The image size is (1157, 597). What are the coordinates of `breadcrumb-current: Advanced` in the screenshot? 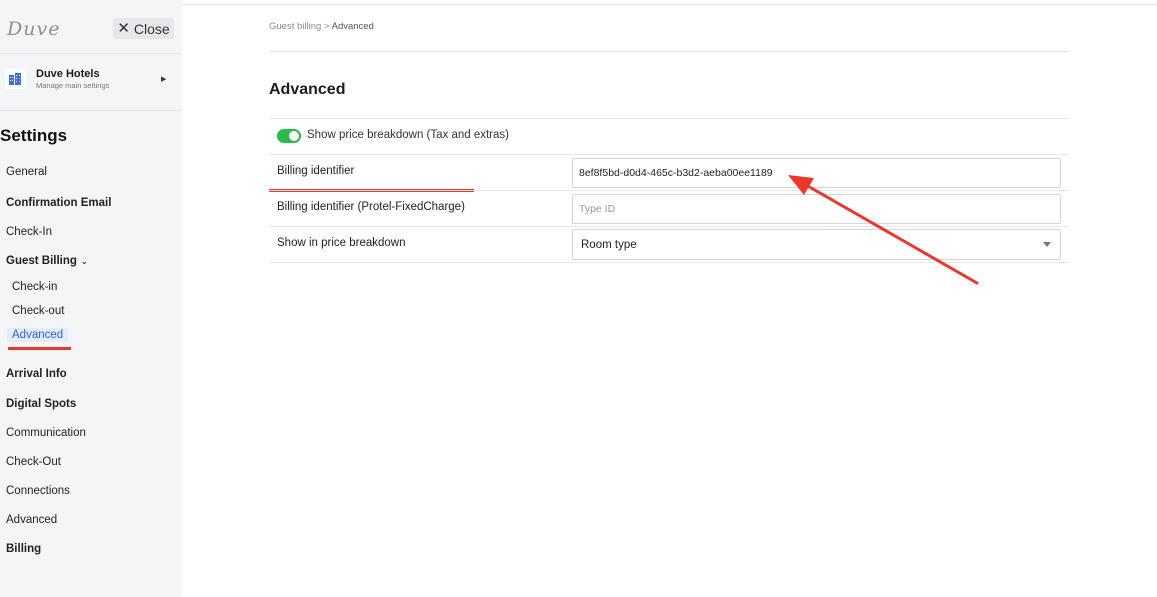 It's located at (352, 26).